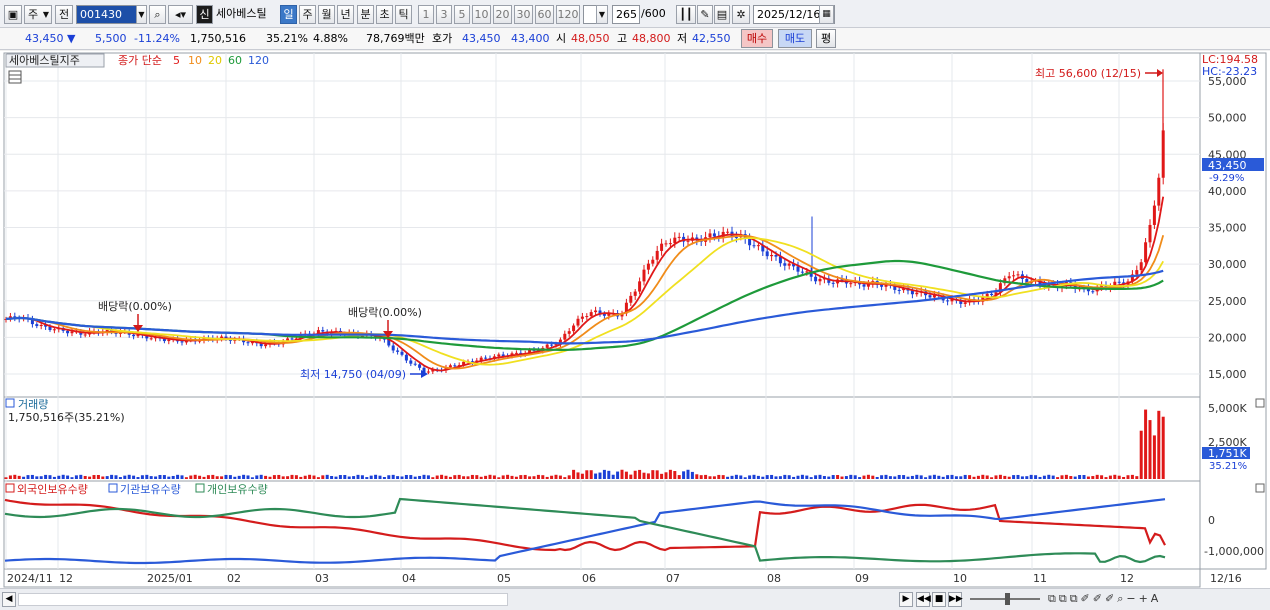  What do you see at coordinates (923, 599) in the screenshot?
I see `rewind-icon: ◀◀` at bounding box center [923, 599].